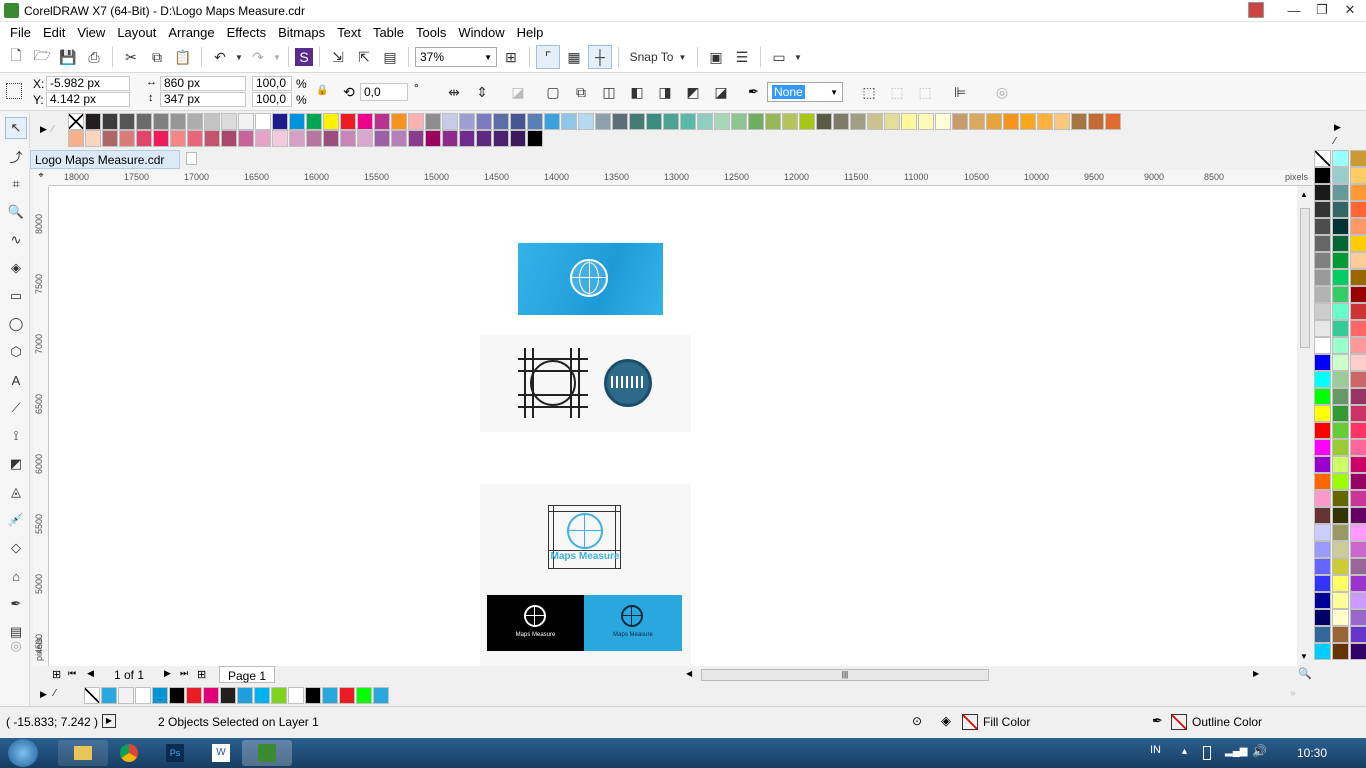 The height and width of the screenshot is (768, 1366). I want to click on input-language: IN, so click(1155, 750).